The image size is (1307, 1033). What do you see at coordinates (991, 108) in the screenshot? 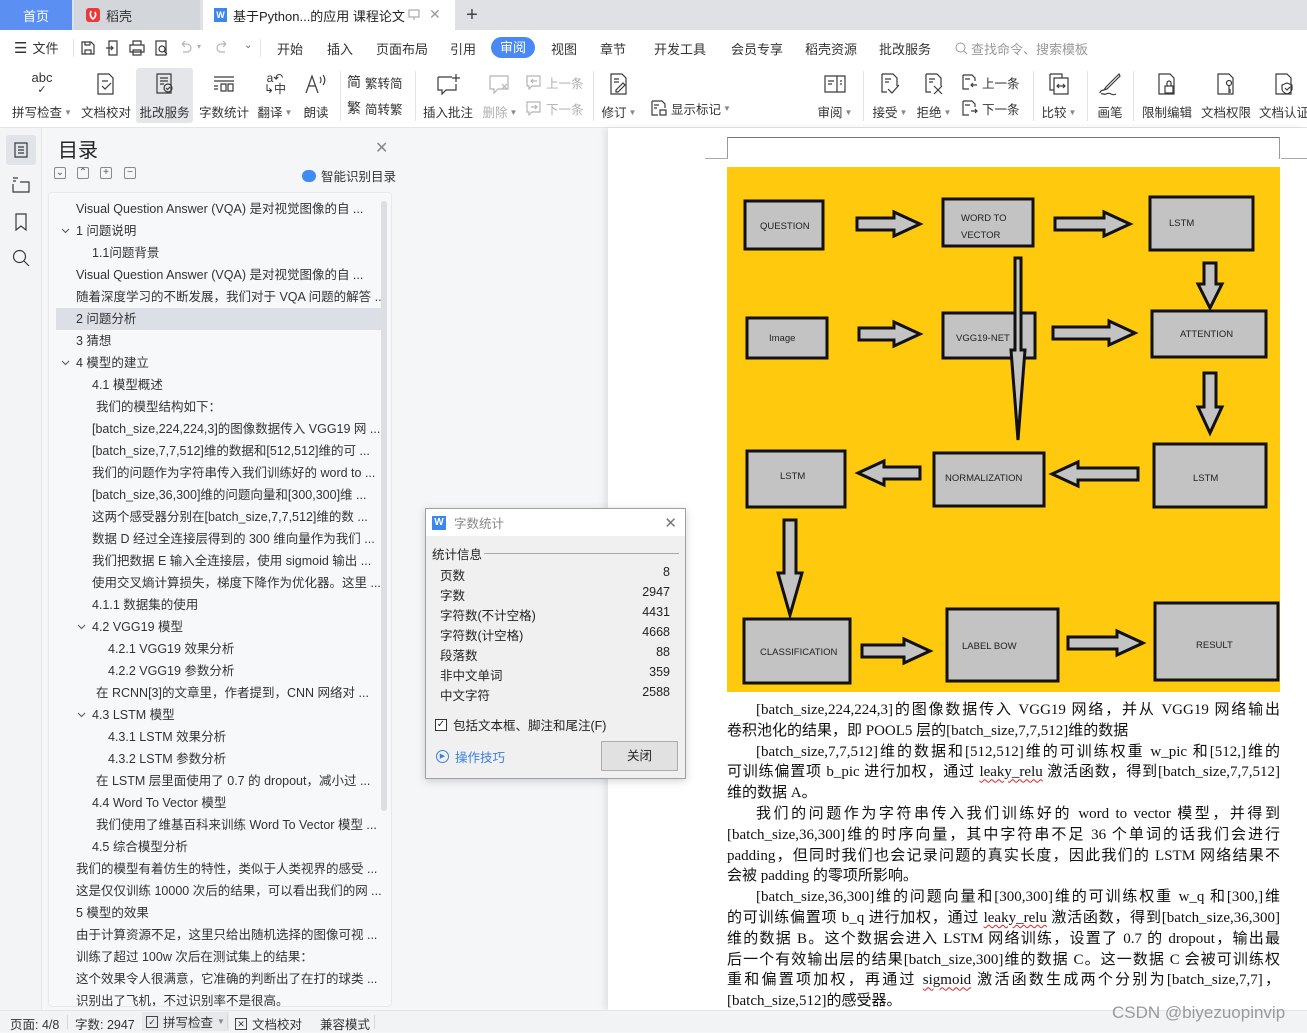
I see `next-change-button: 下一条` at bounding box center [991, 108].